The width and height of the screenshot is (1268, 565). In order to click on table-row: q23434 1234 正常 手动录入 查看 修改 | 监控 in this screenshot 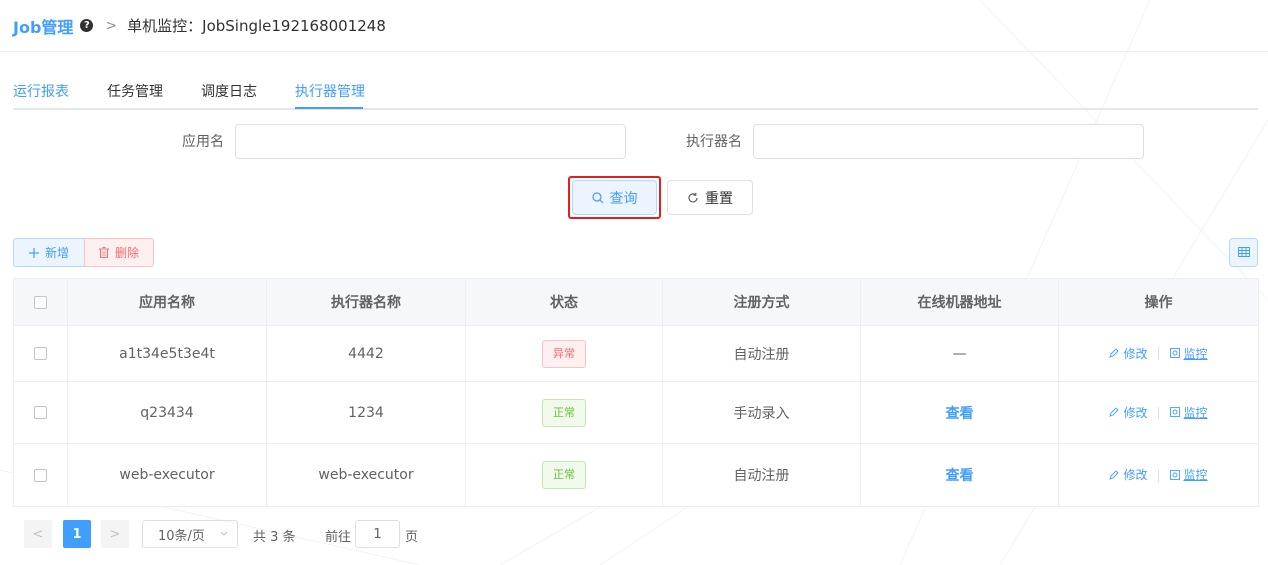, I will do `click(636, 412)`.